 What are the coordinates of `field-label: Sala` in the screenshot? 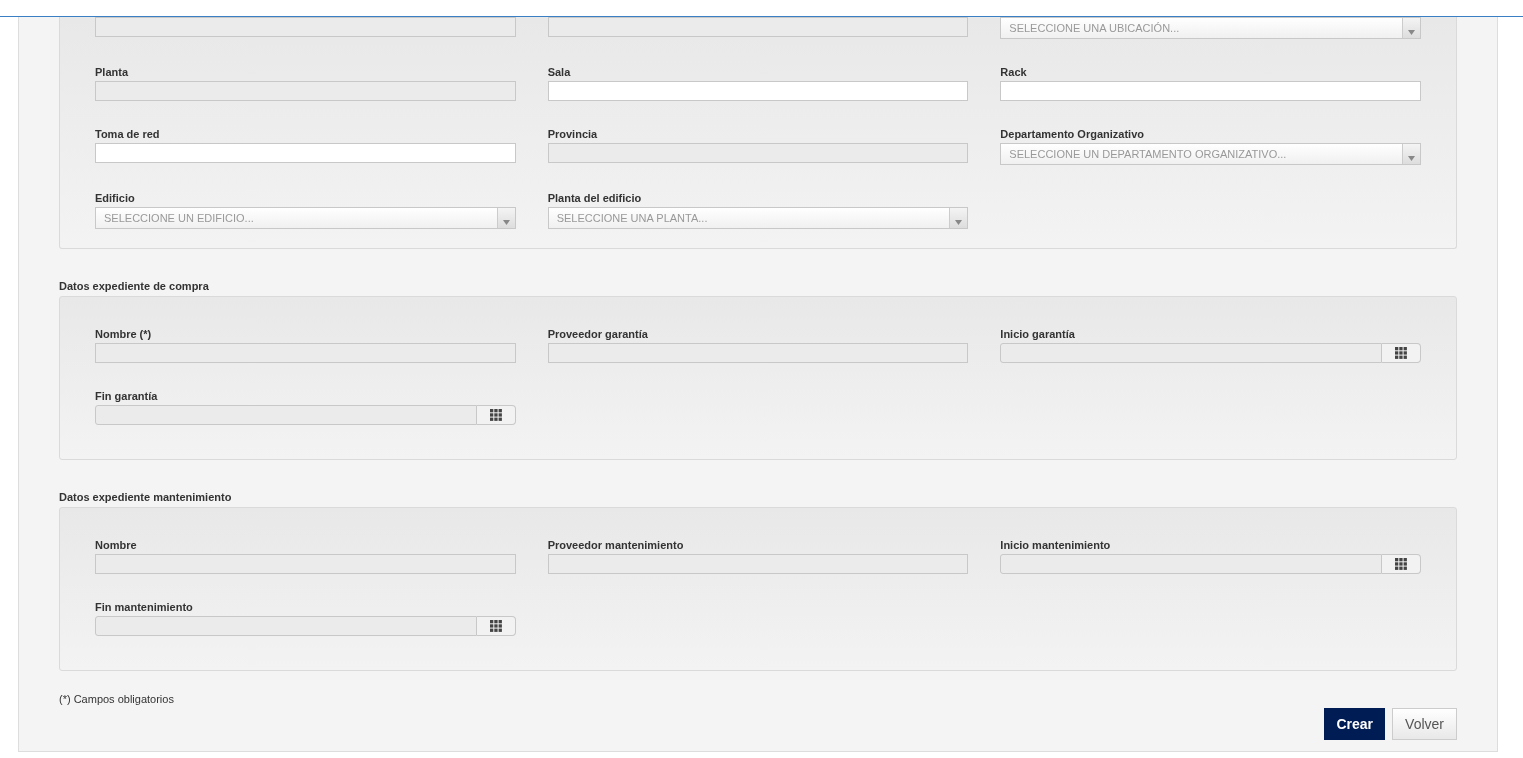 It's located at (559, 72).